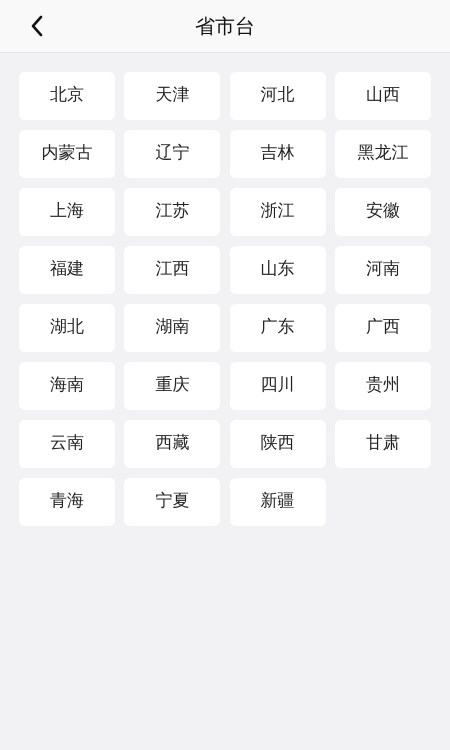 The image size is (450, 750). Describe the element at coordinates (278, 154) in the screenshot. I see `province-button: 吉林` at that location.